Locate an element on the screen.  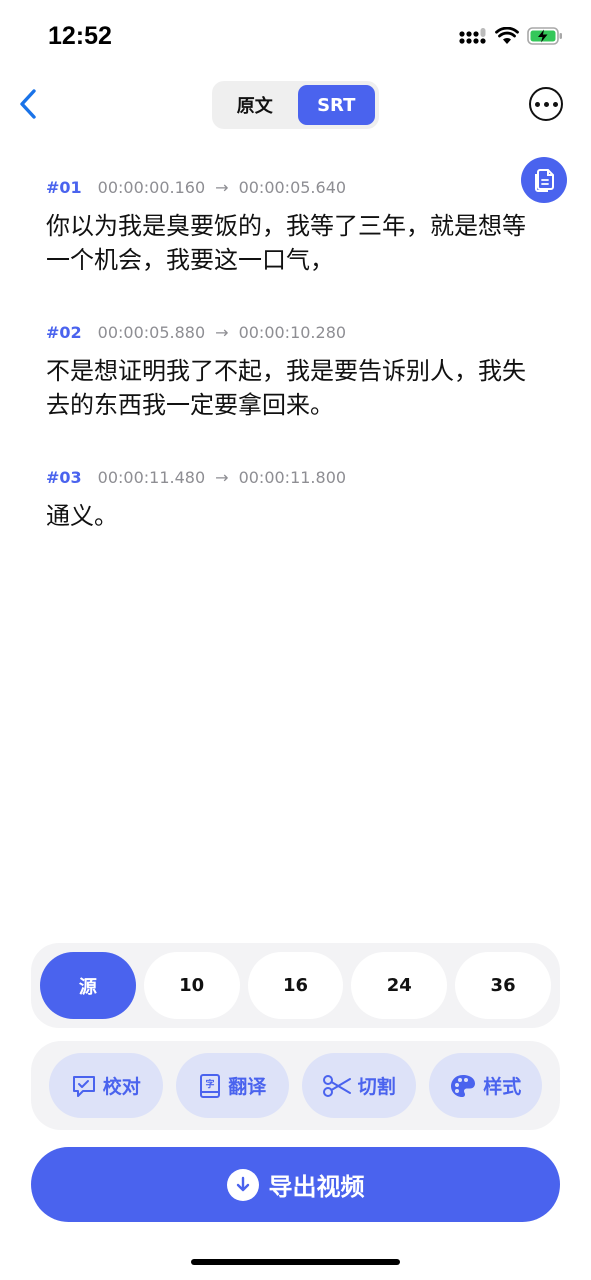
entry-number: #01 is located at coordinates (64, 187).